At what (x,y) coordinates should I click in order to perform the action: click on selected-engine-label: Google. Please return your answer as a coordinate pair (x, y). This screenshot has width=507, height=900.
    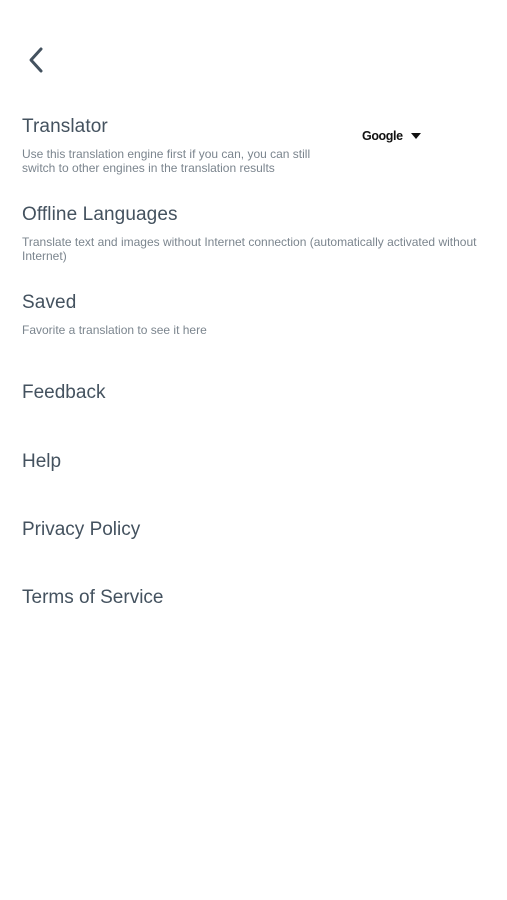
    Looking at the image, I should click on (382, 136).